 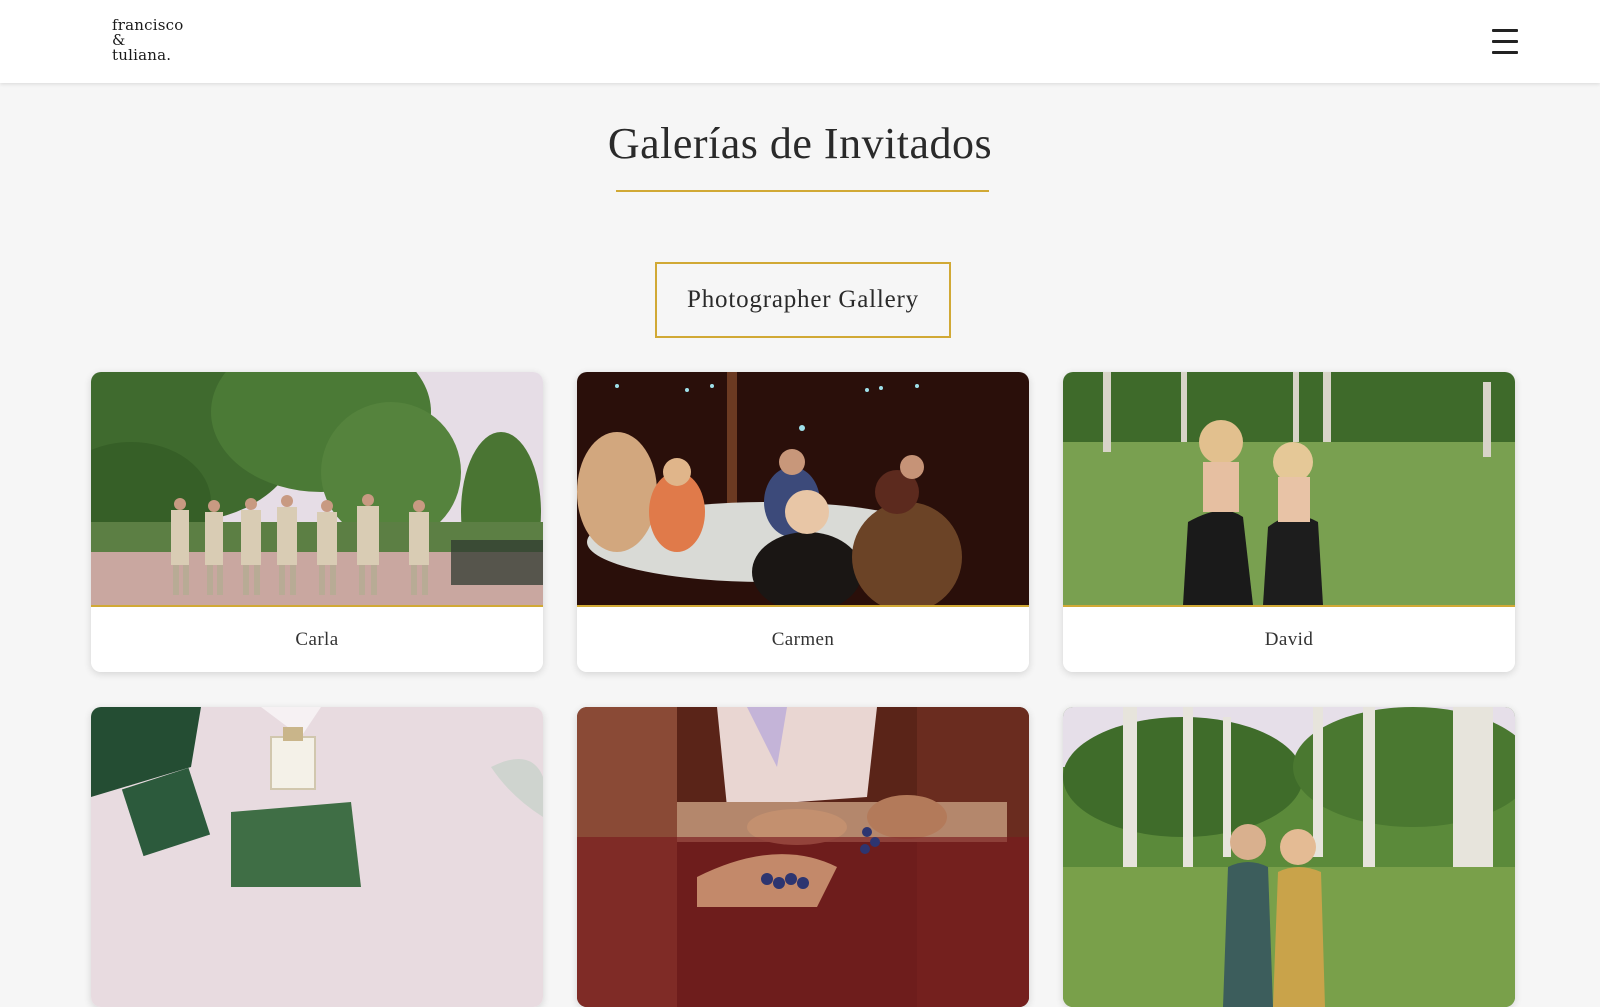 I want to click on logo-line-3: tuliana., so click(x=142, y=55).